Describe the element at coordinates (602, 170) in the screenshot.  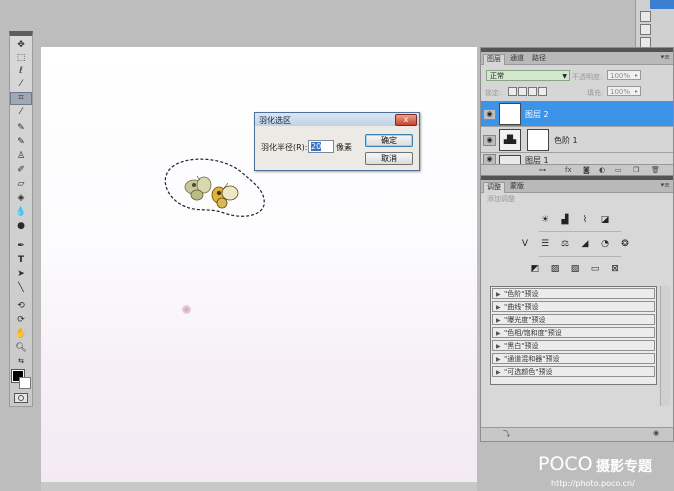
I see `adjustment-icon: ◐` at that location.